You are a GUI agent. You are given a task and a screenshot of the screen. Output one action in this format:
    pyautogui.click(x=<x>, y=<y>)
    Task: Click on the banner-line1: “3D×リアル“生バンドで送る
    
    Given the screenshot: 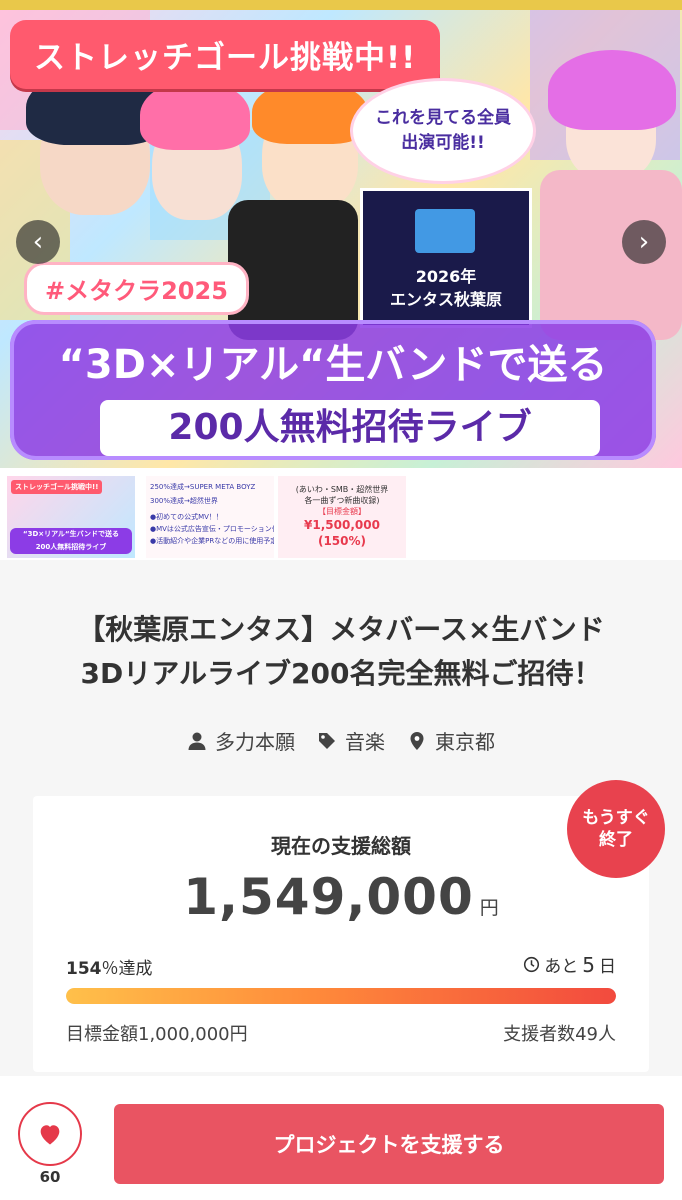 What is the action you would take?
    pyautogui.click(x=333, y=365)
    